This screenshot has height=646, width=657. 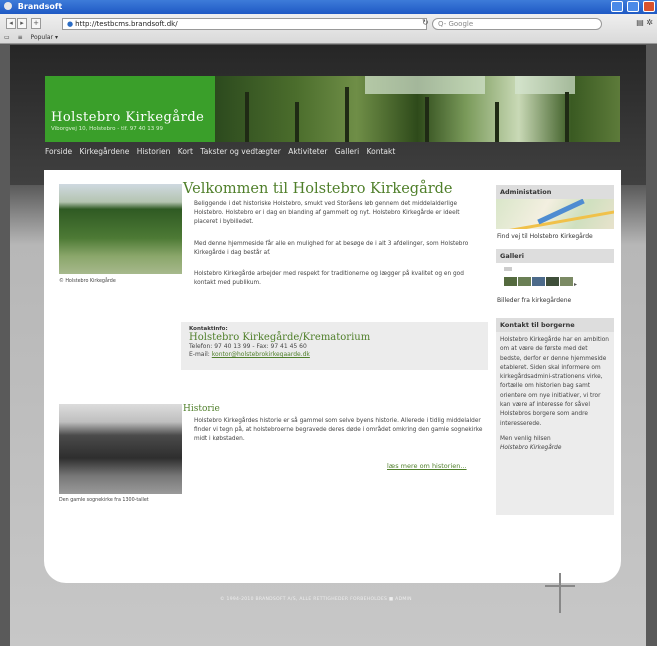 I want to click on gallery-thumbnails: ▸, so click(x=555, y=278).